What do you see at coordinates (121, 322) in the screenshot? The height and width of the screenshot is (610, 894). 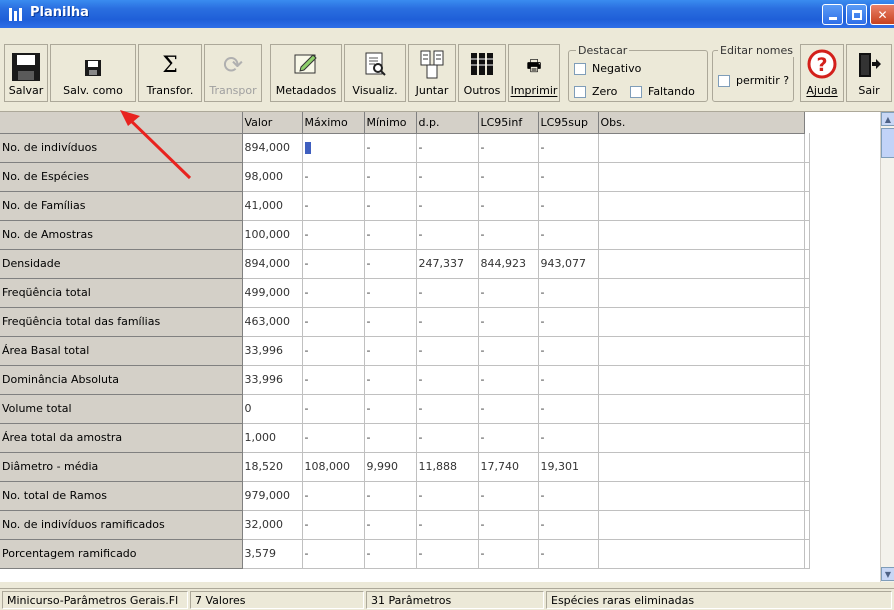 I see `row-header: Freqüência total das famílias` at bounding box center [121, 322].